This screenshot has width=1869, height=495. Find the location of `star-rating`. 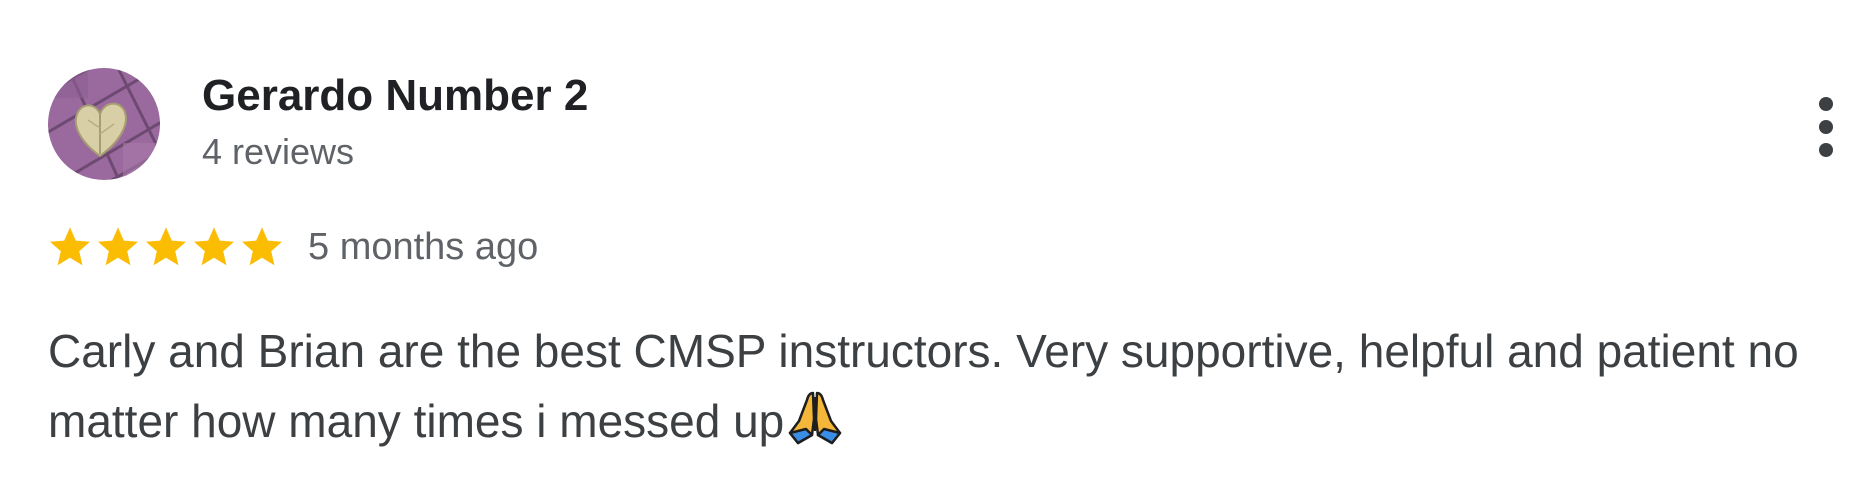

star-rating is located at coordinates (166, 247).